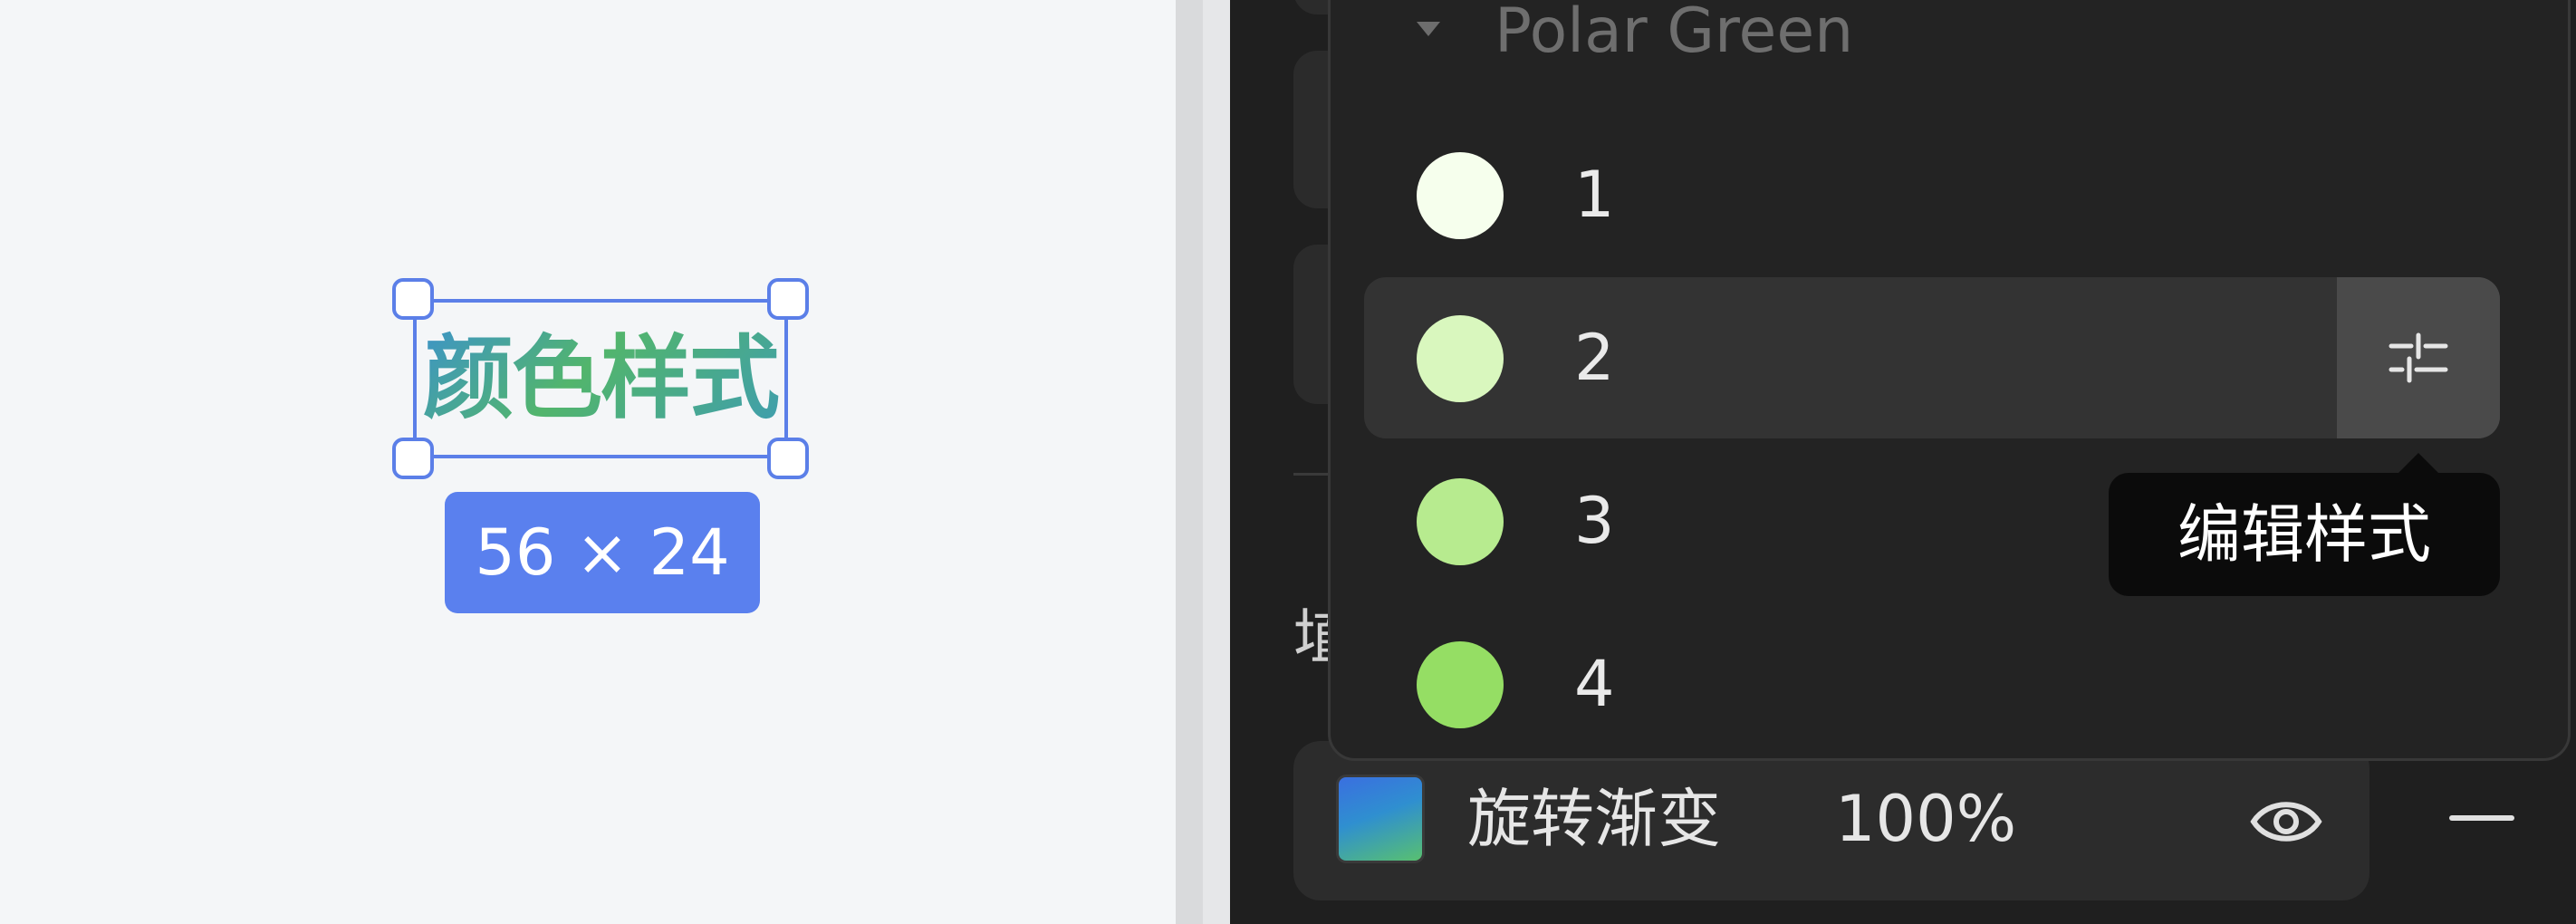 This screenshot has height=924, width=2576. Describe the element at coordinates (413, 299) in the screenshot. I see `resize-handle-top-left` at that location.